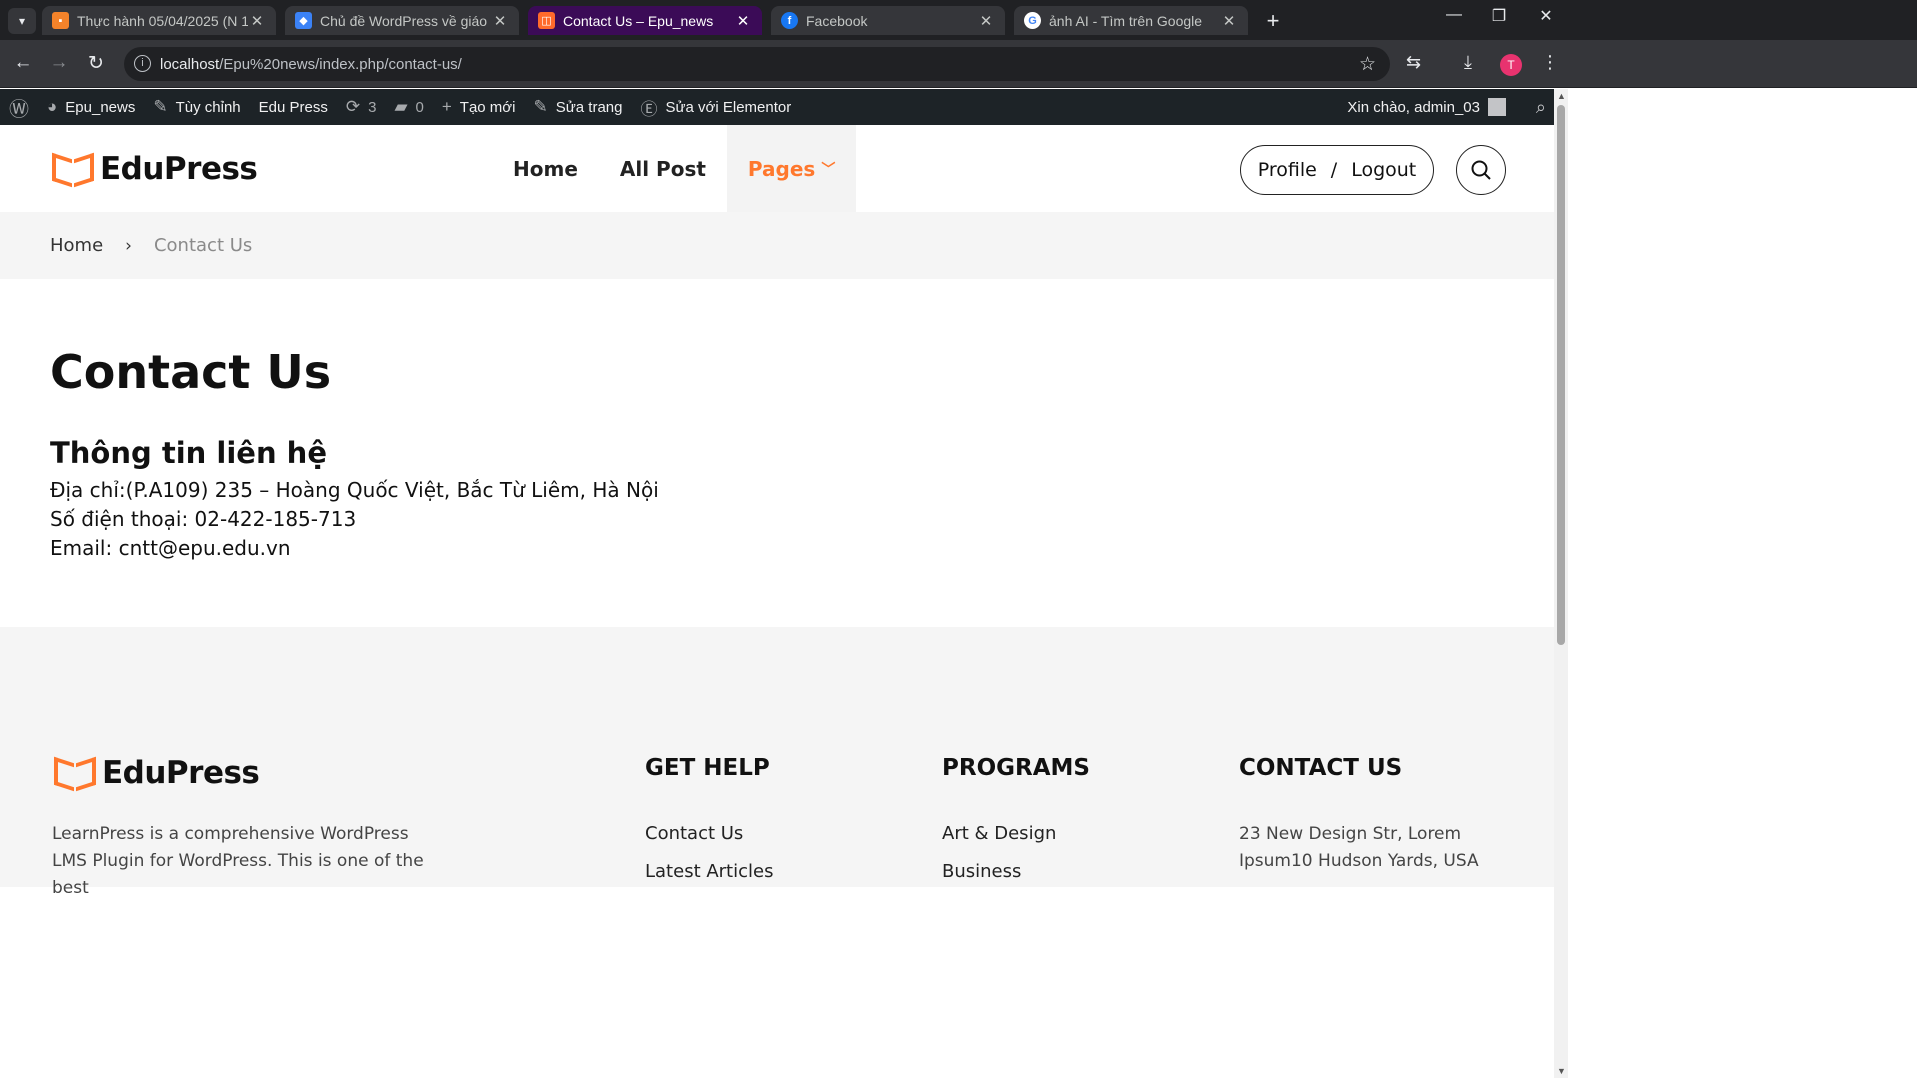  I want to click on search-icon, so click(1481, 170).